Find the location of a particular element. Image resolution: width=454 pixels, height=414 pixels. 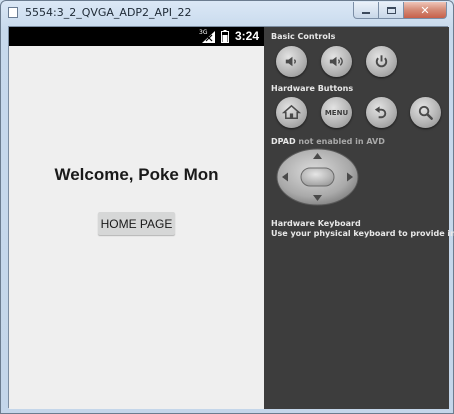

close-button: ✕ is located at coordinates (425, 10).